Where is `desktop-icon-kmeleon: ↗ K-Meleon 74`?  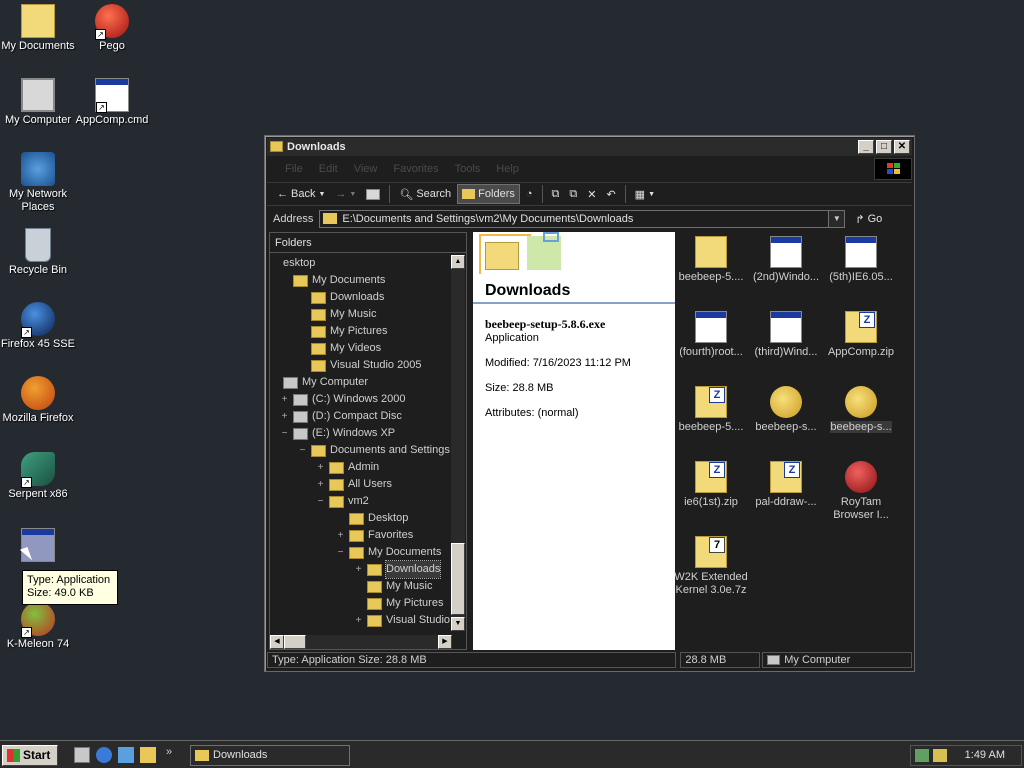 desktop-icon-kmeleon: ↗ K-Meleon 74 is located at coordinates (38, 626).